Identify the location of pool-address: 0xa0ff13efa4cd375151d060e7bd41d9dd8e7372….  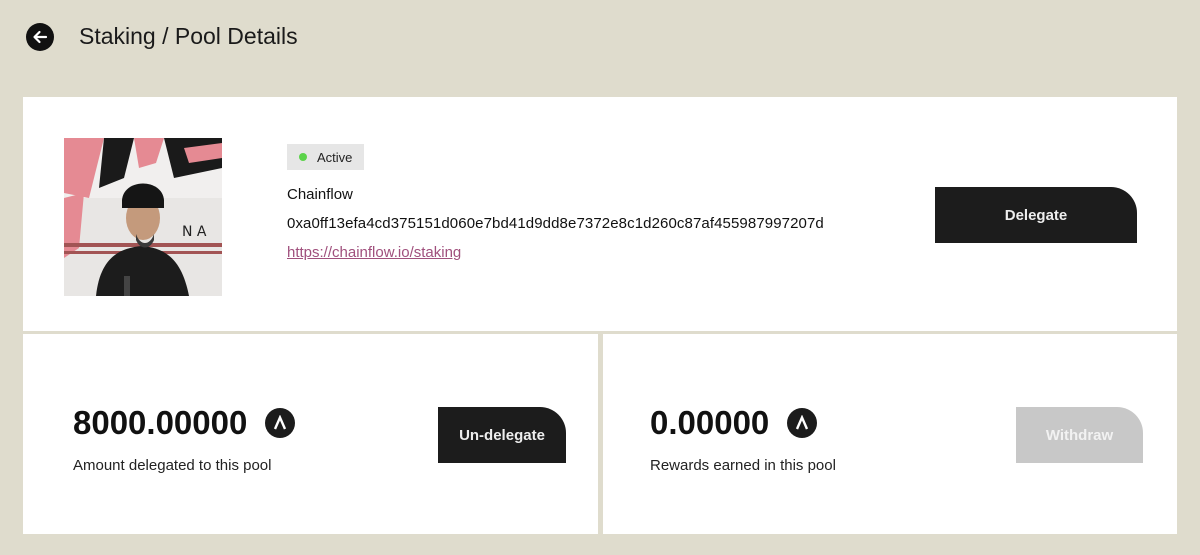
(555, 223).